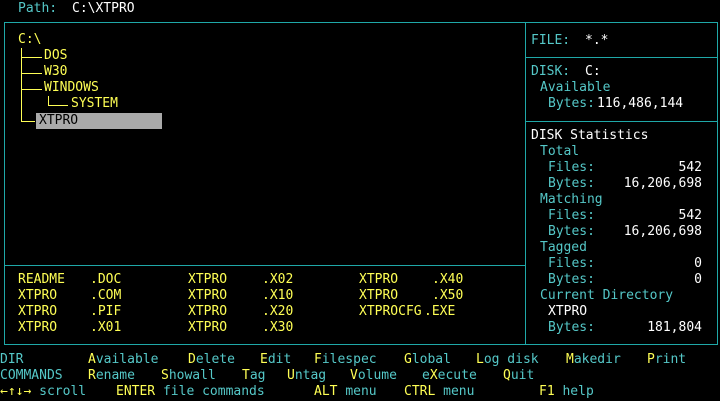 The image size is (720, 401). Describe the element at coordinates (43, 391) in the screenshot. I see `scroll-hint: ←↑↓→ scroll` at that location.